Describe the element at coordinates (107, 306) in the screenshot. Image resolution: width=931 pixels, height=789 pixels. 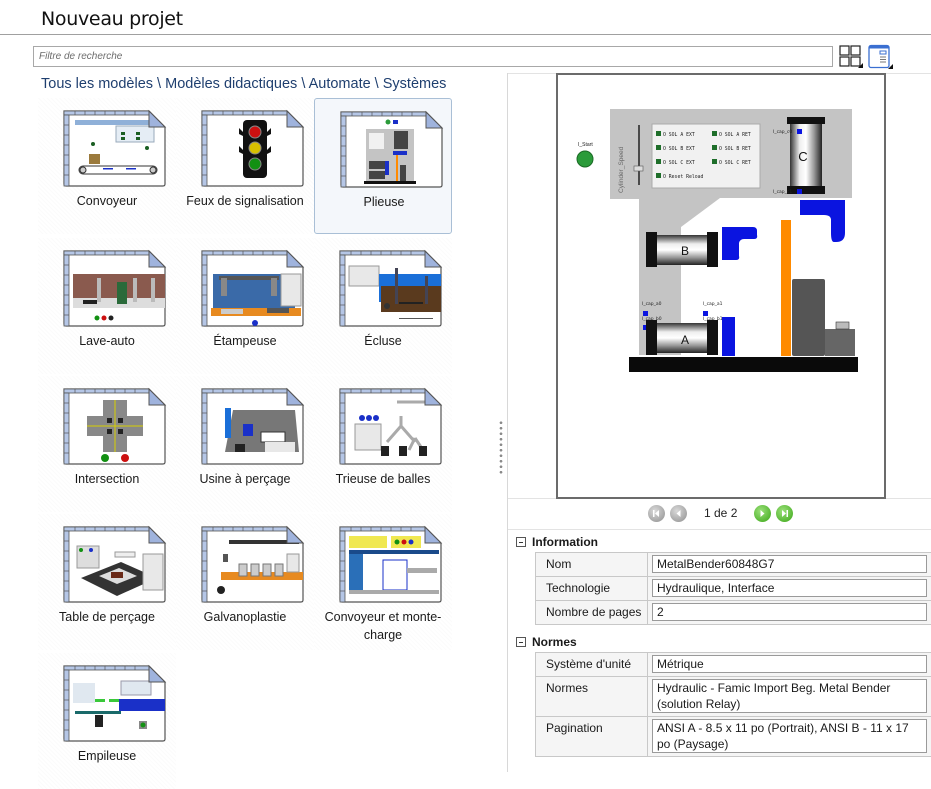
I see `template-tile: Lave-auto` at that location.